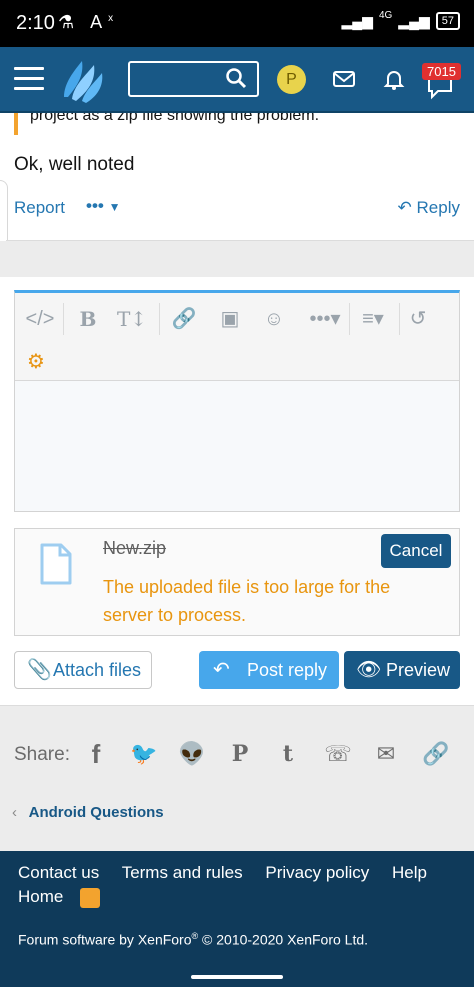  Describe the element at coordinates (404, 207) in the screenshot. I see `reply-icon: ↶` at that location.